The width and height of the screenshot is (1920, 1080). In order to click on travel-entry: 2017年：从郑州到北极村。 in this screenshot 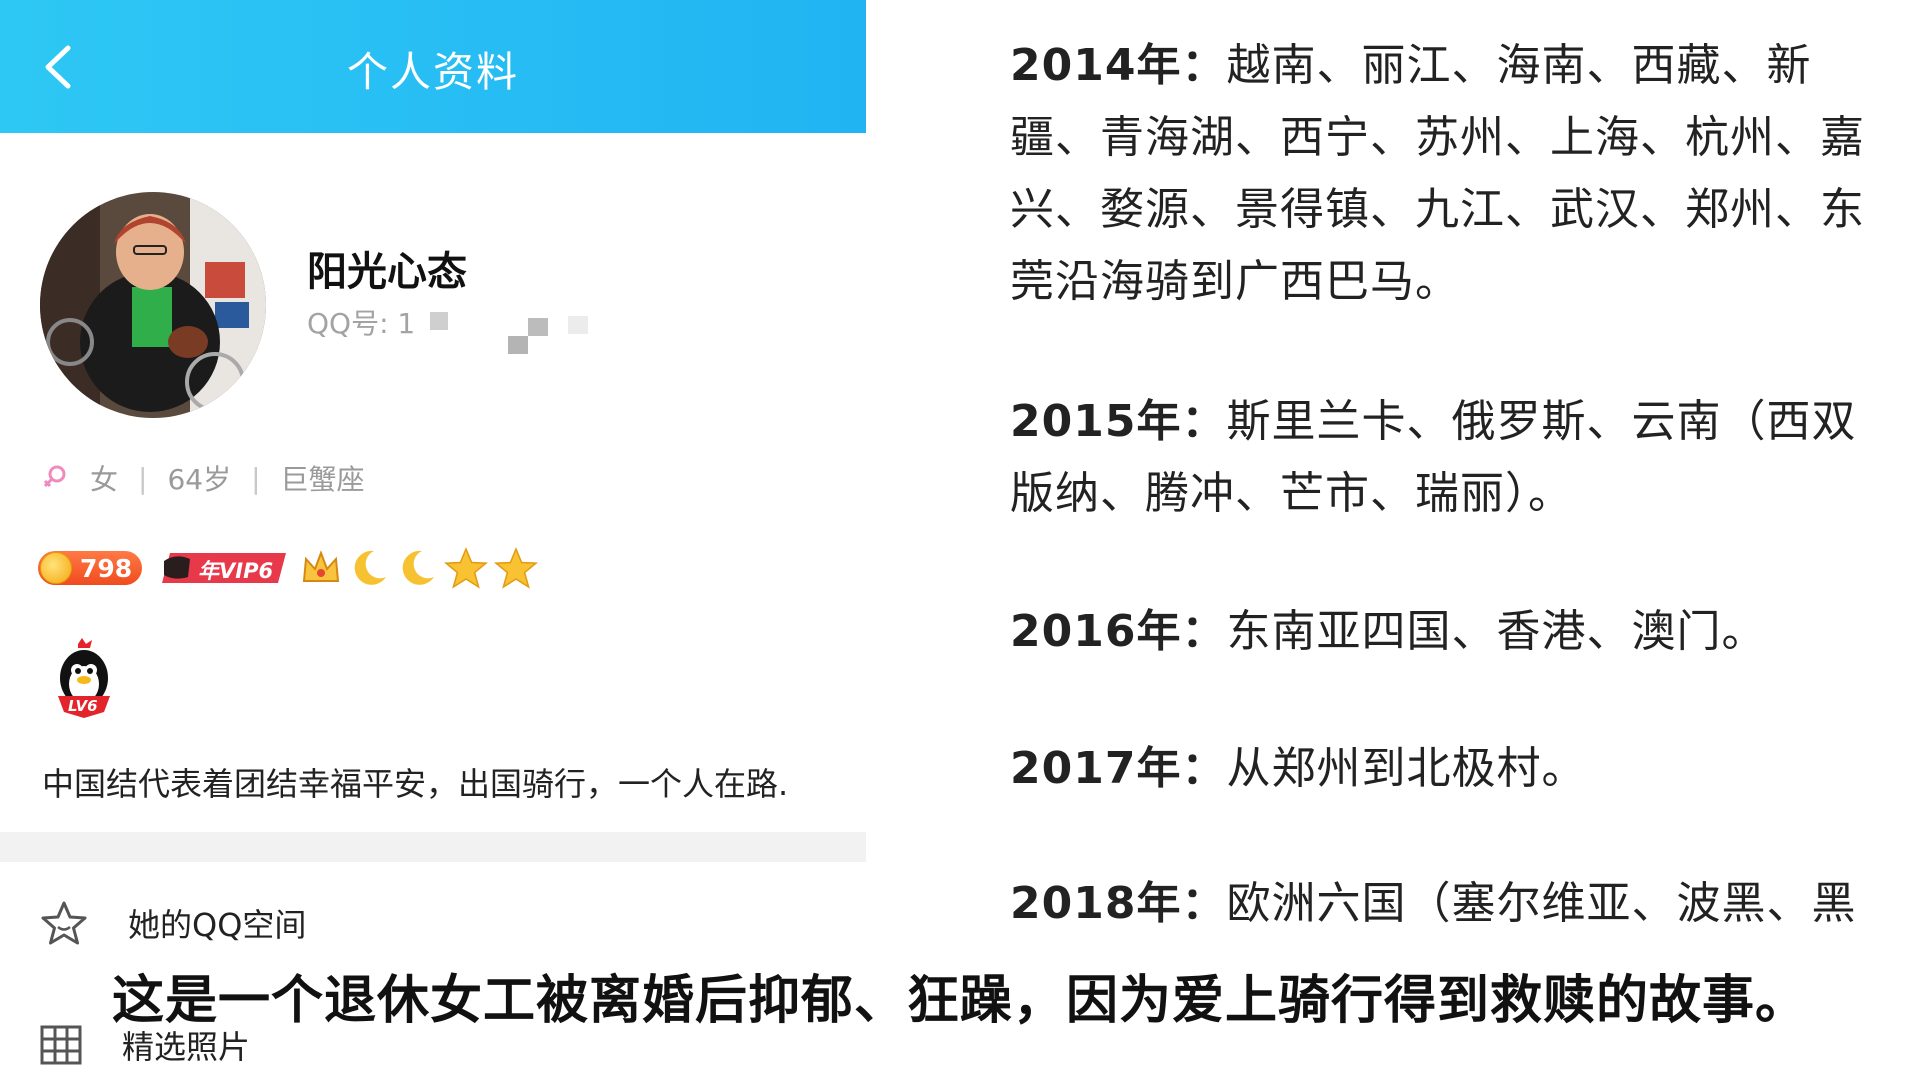, I will do `click(1450, 769)`.